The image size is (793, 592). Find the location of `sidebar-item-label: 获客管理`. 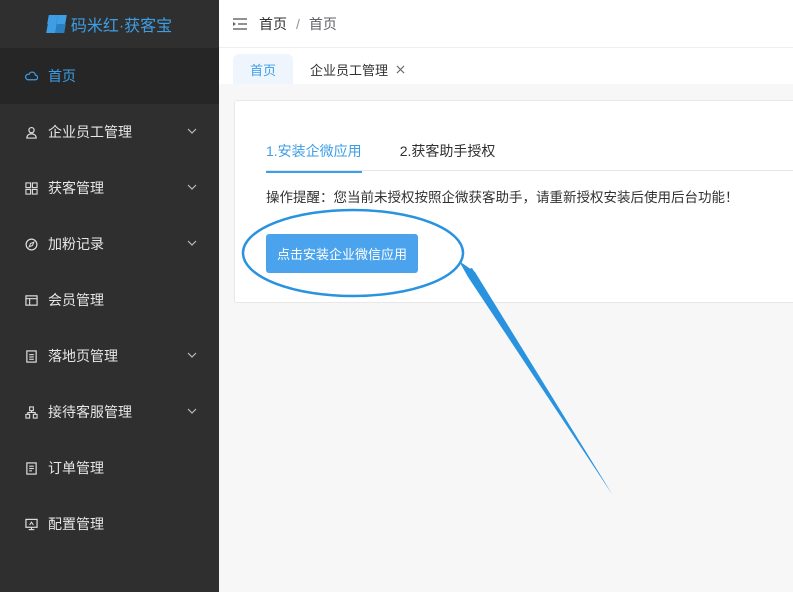

sidebar-item-label: 获客管理 is located at coordinates (76, 188).